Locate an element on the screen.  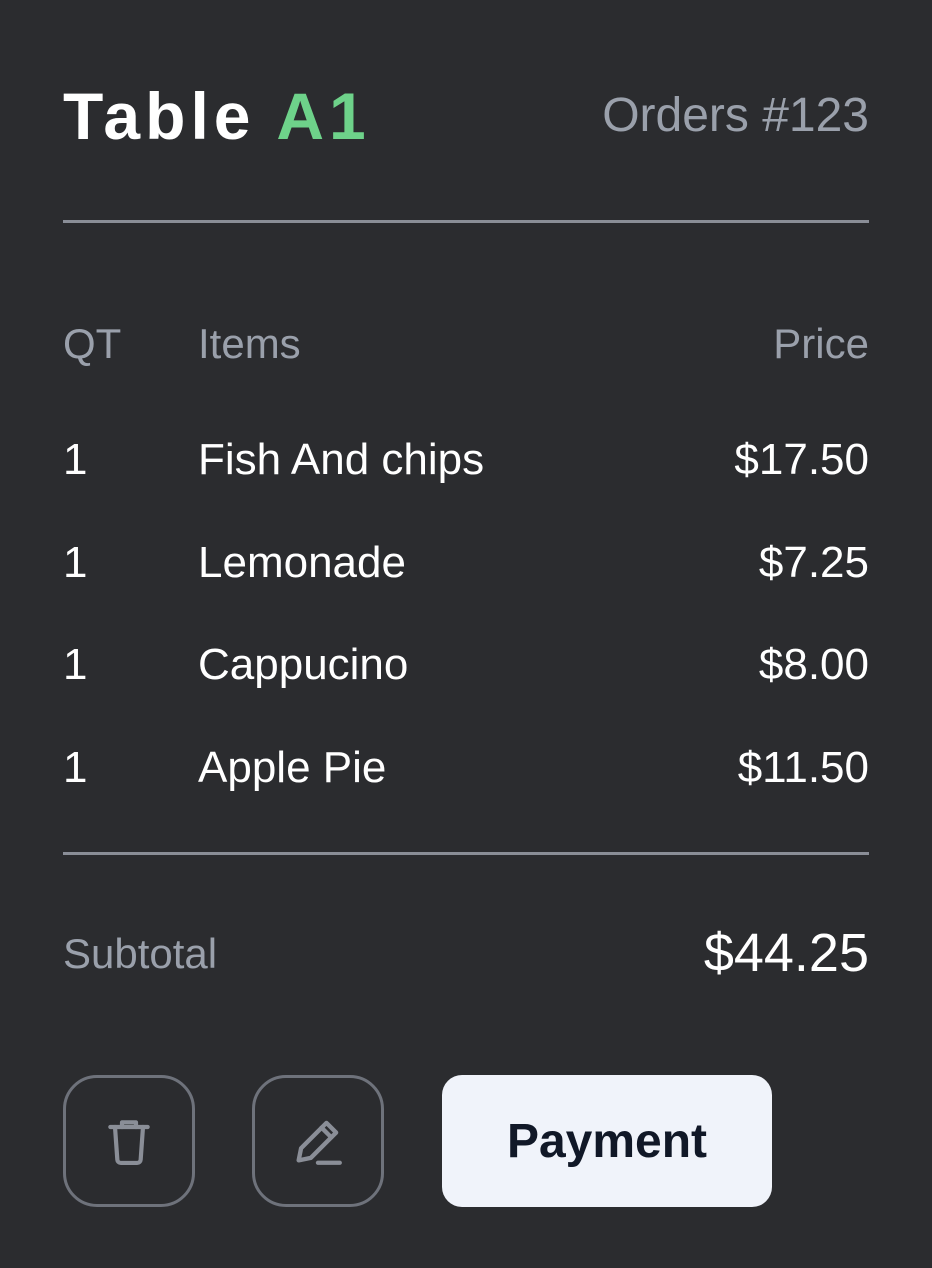
column-header-qt: QT is located at coordinates (92, 343).